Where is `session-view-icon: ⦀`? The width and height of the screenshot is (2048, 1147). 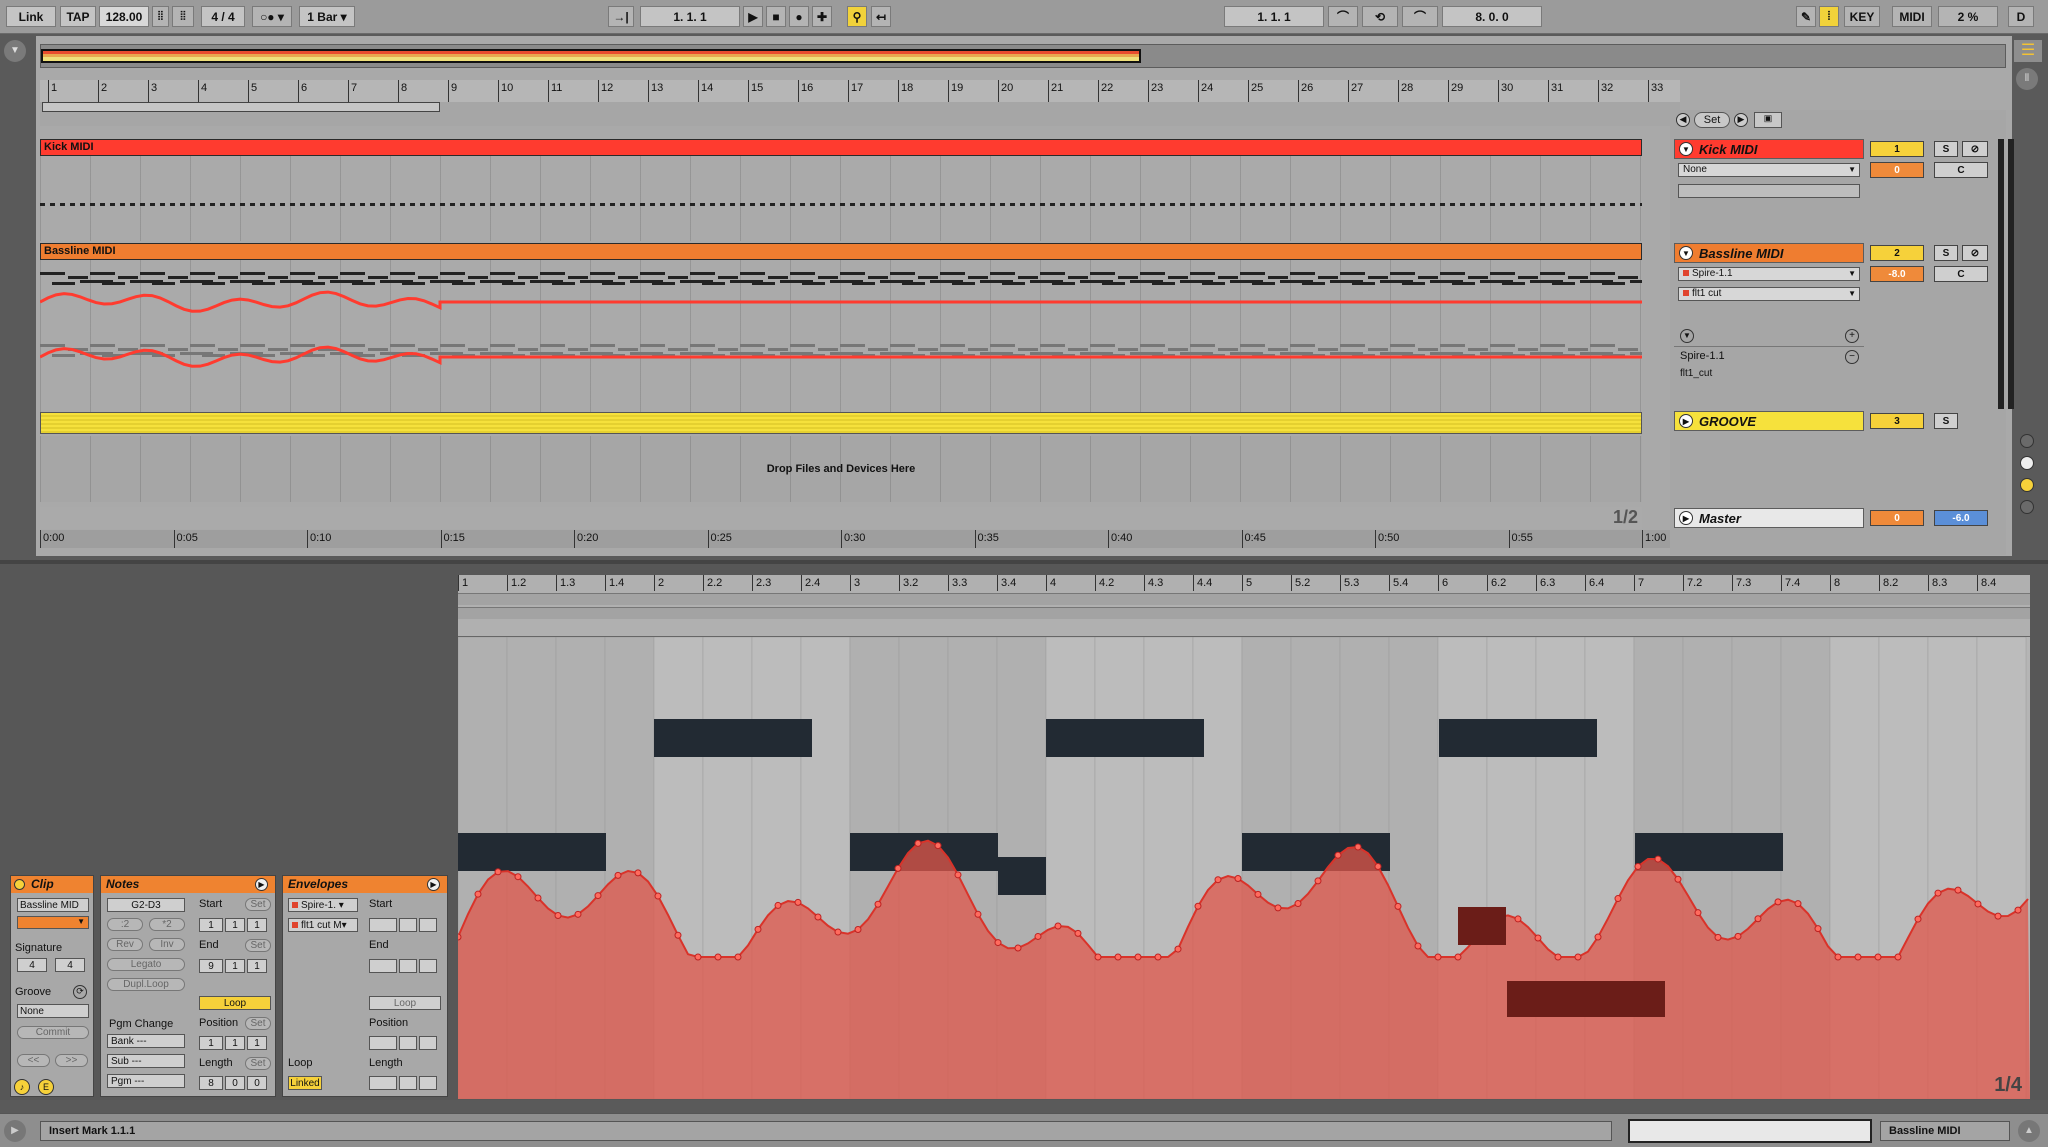
session-view-icon: ⦀ is located at coordinates (2027, 79).